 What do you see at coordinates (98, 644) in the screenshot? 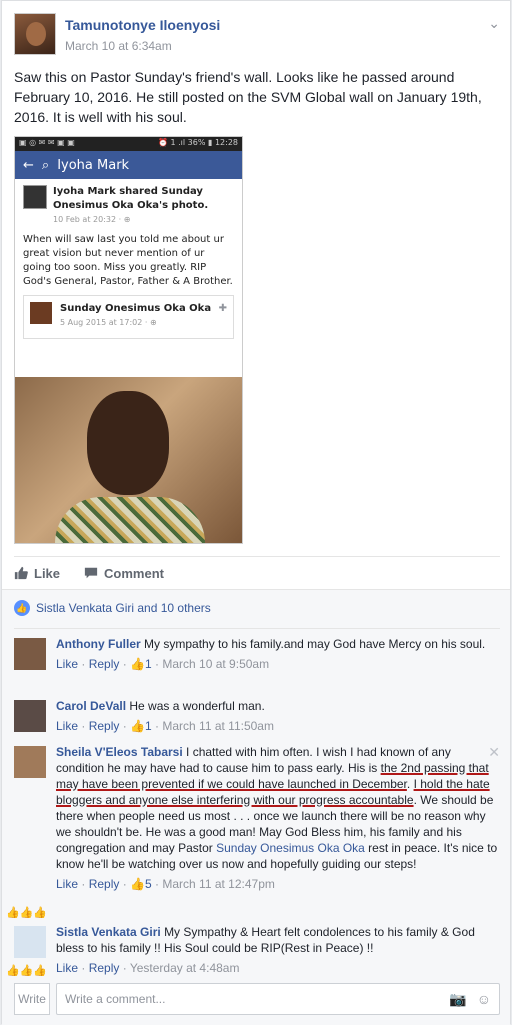
I see `commenter-name: Anthony Fuller` at bounding box center [98, 644].